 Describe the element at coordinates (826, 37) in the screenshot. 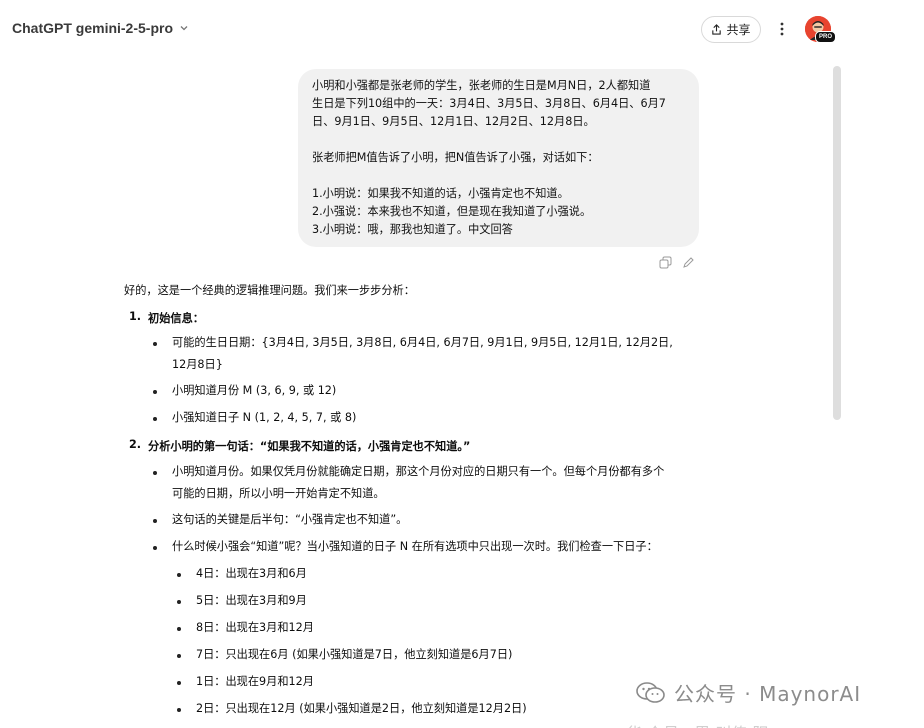

I see `pro-badge: PRO` at that location.